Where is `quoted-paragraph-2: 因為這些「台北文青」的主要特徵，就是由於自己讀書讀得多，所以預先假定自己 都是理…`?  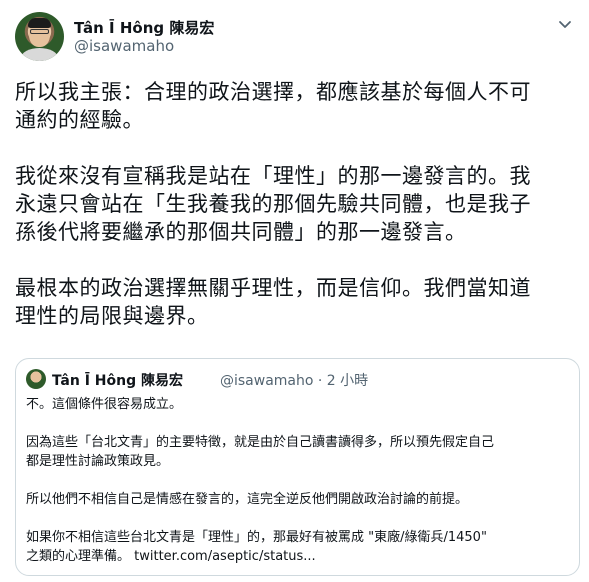
quoted-paragraph-2: 因為這些「台北文青」的主要特徵，就是由於自己讀書讀得多，所以預先假定自己 都是理… is located at coordinates (298, 452).